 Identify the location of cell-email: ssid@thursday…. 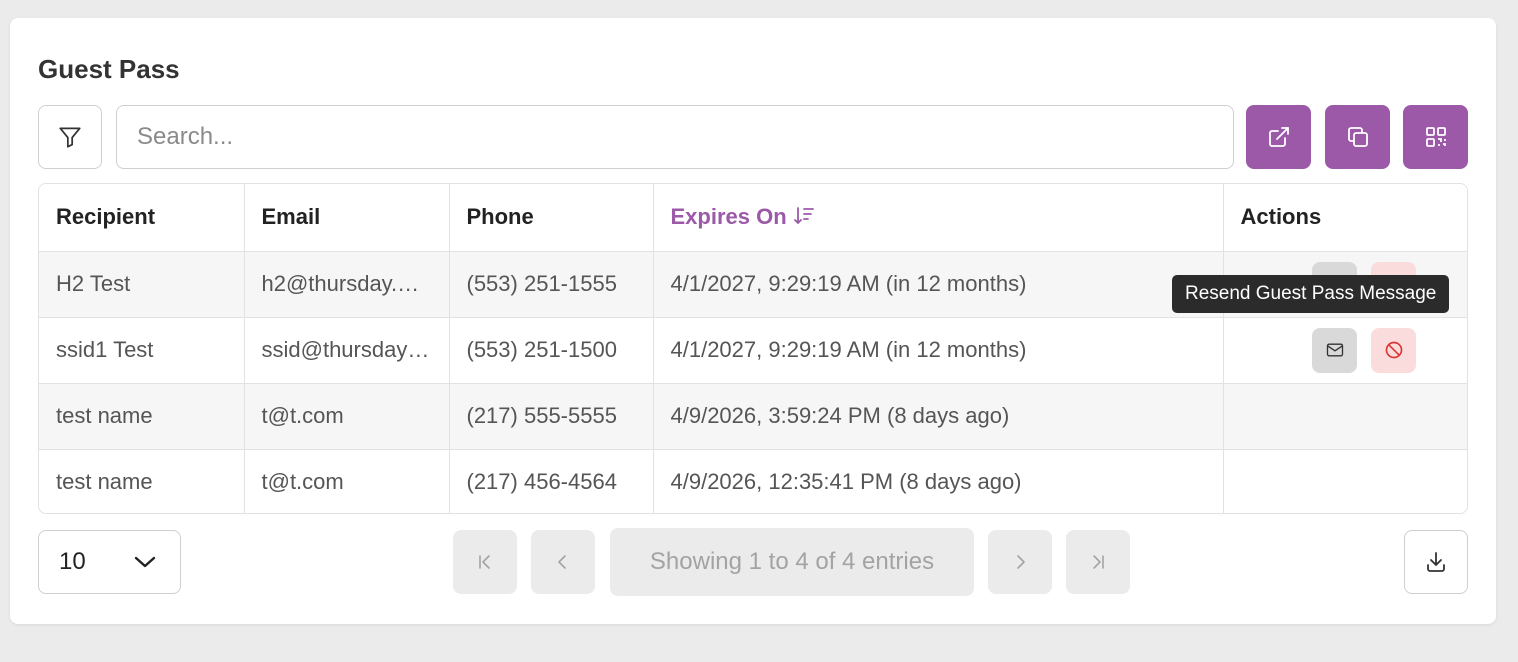
(347, 350).